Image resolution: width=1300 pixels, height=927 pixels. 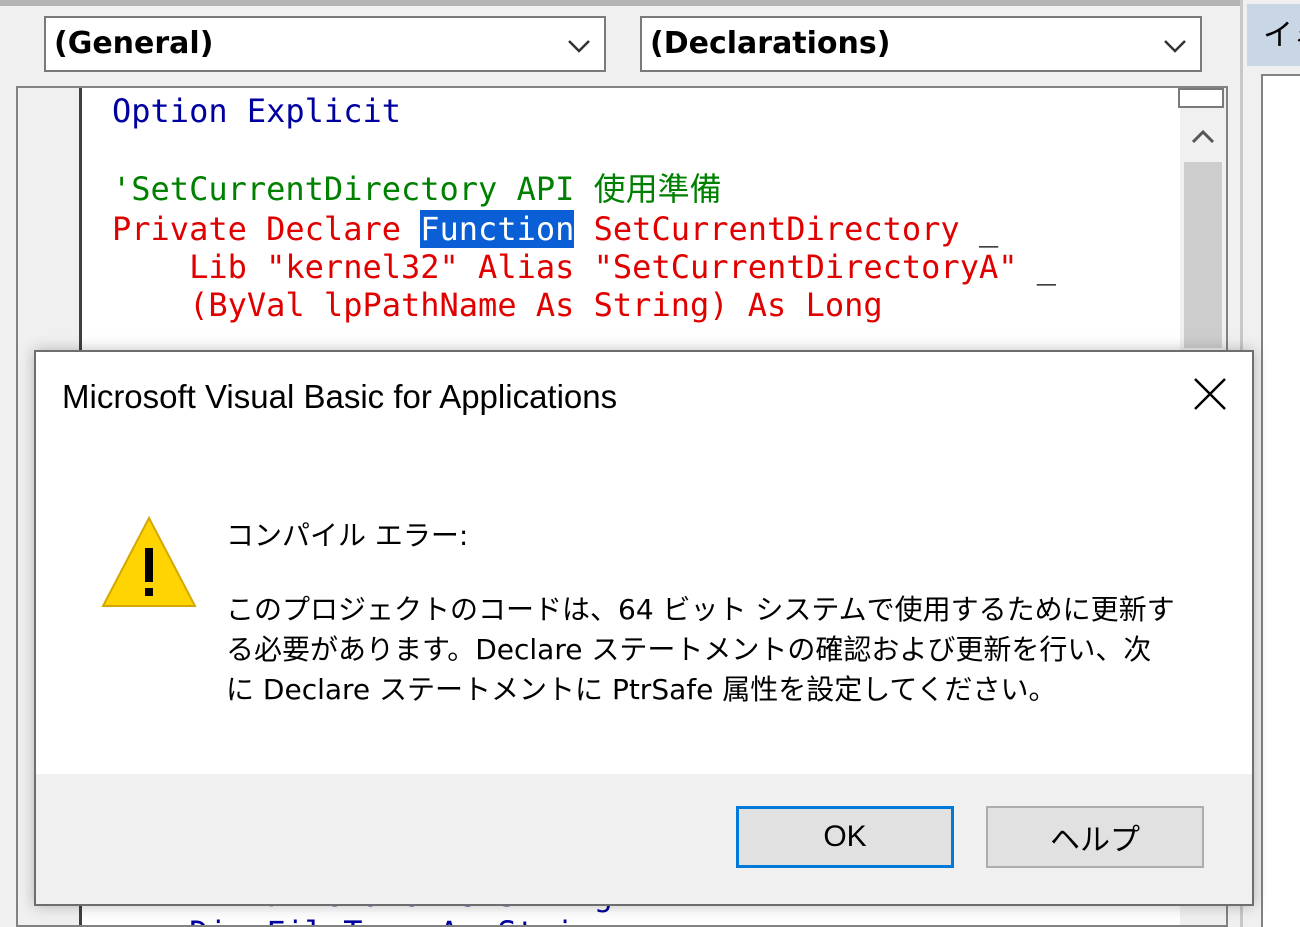 I want to click on warning-icon, so click(x=149, y=561).